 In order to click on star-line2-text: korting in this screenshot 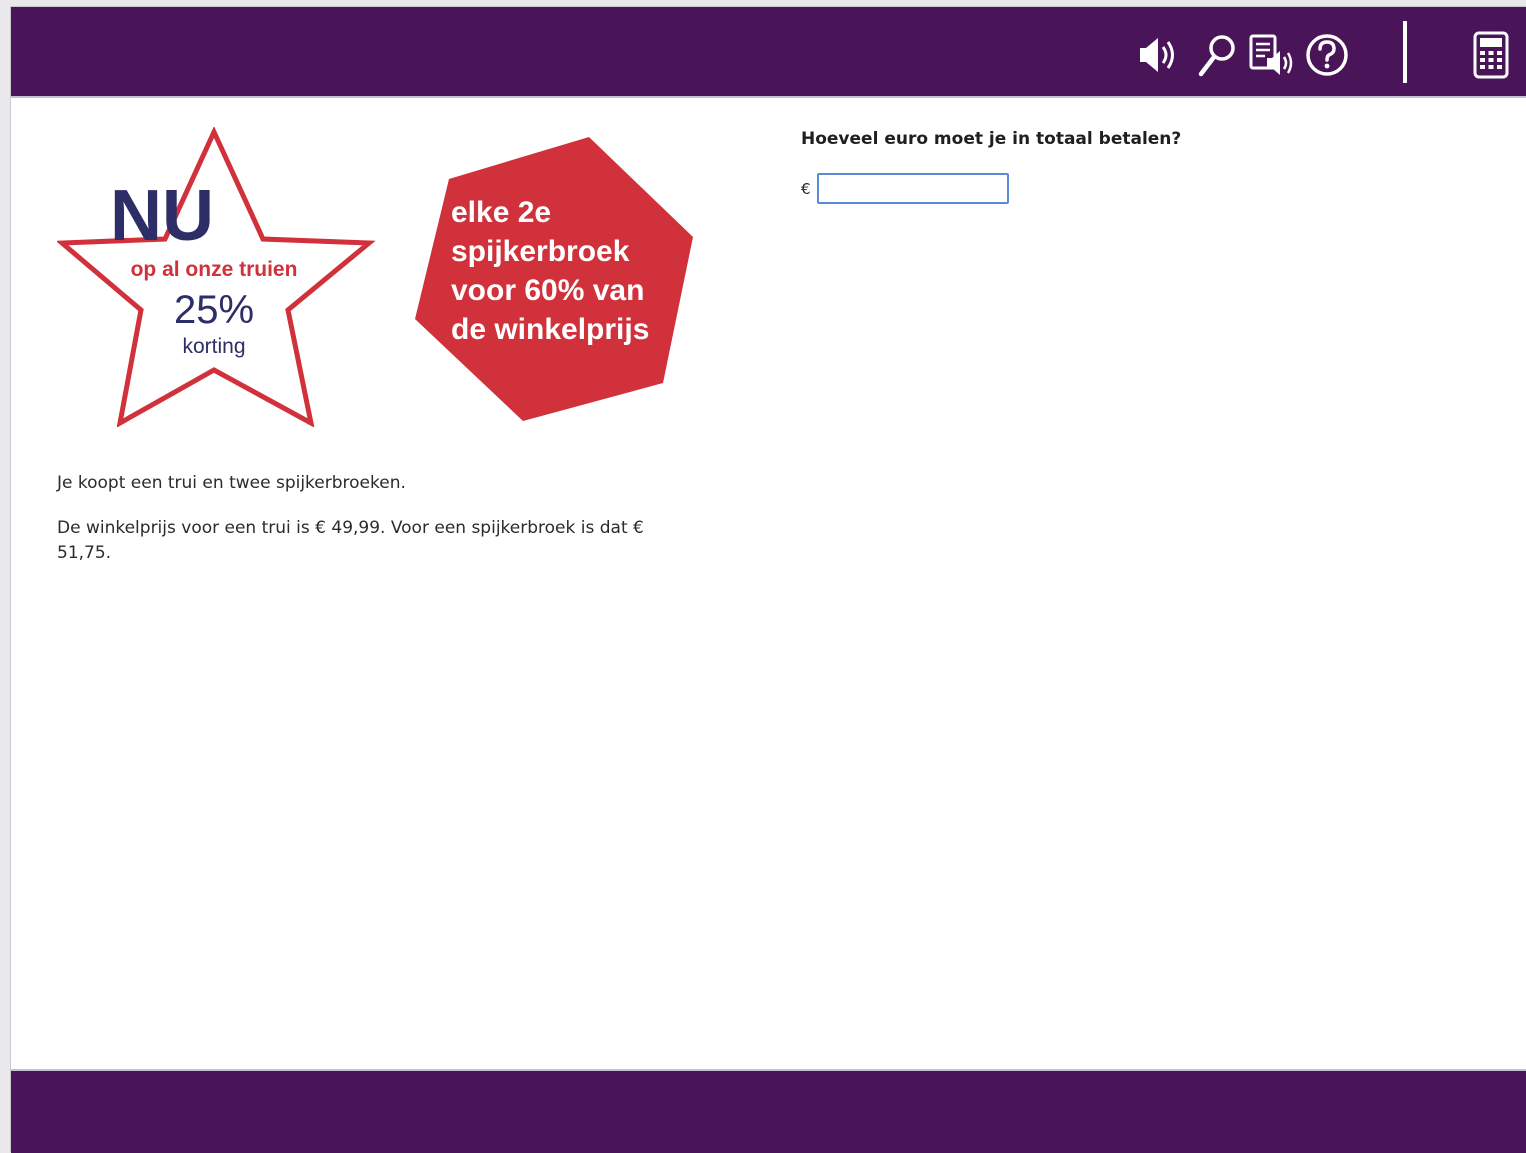, I will do `click(213, 346)`.